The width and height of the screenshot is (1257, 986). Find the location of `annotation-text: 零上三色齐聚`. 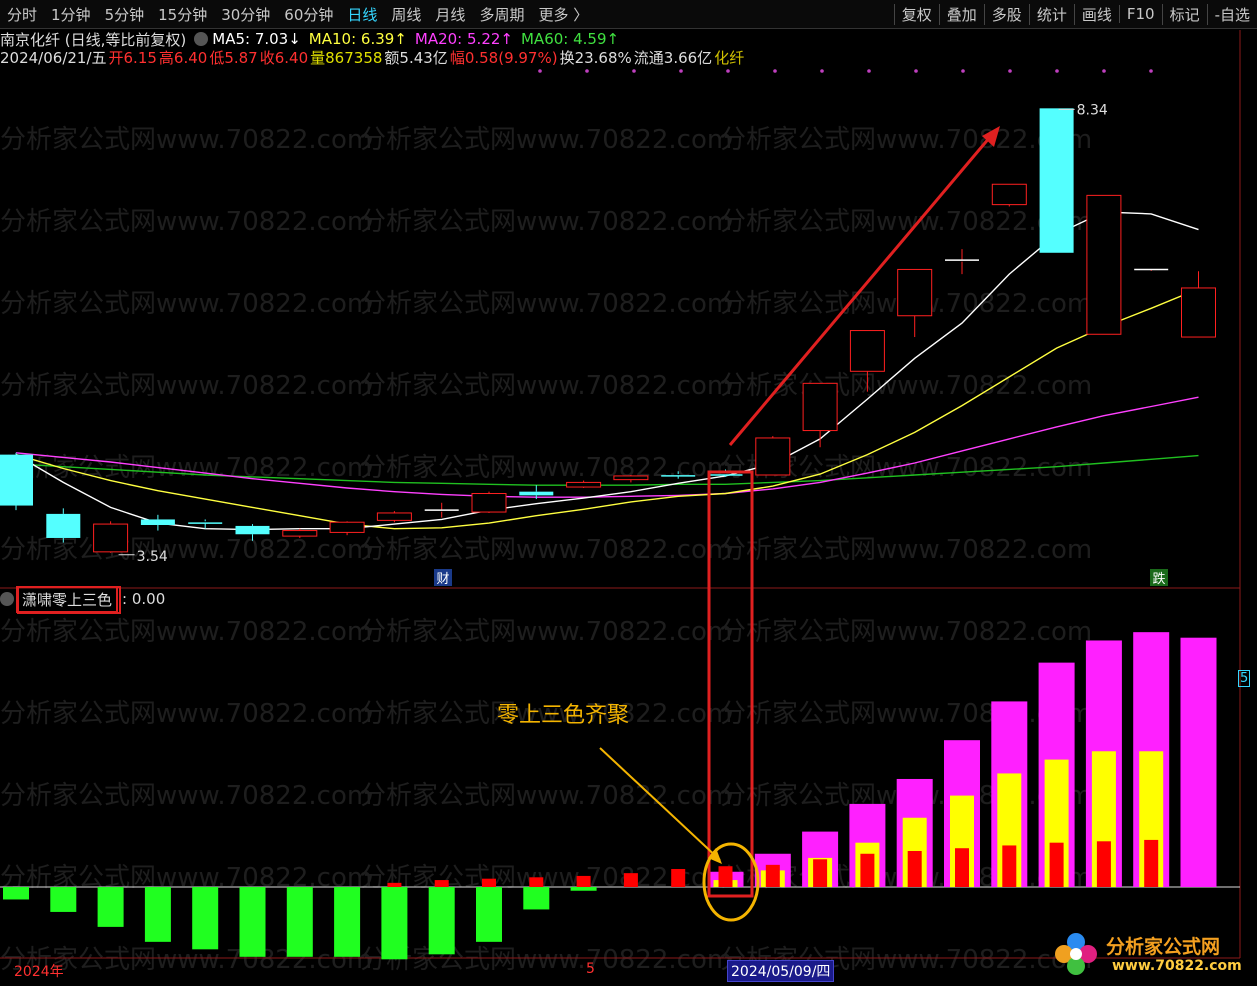

annotation-text: 零上三色齐聚 is located at coordinates (563, 715).